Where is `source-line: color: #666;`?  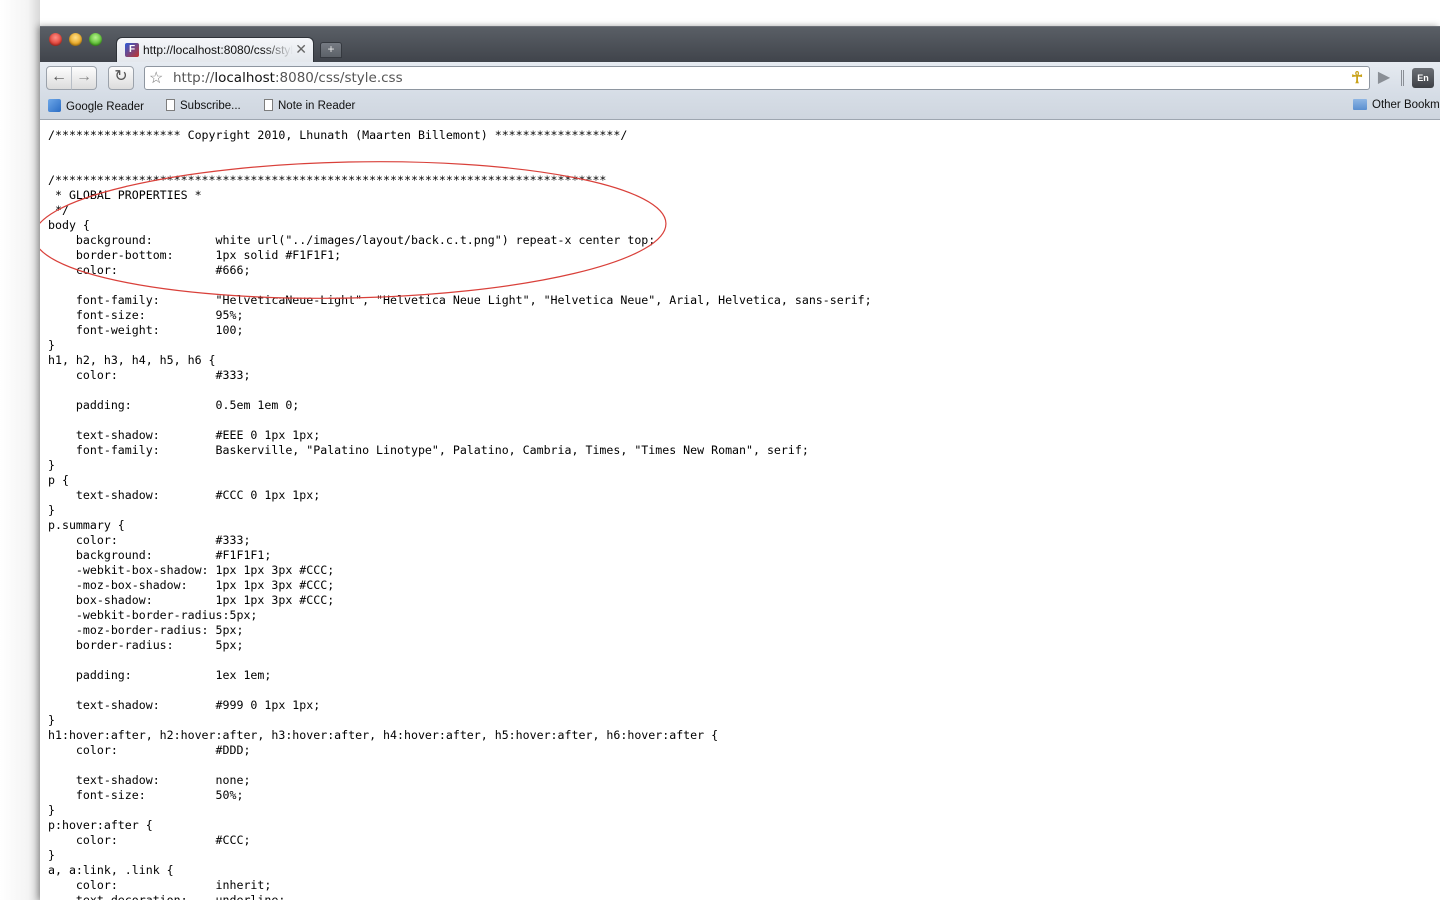
source-line: color: #666; is located at coordinates (149, 270).